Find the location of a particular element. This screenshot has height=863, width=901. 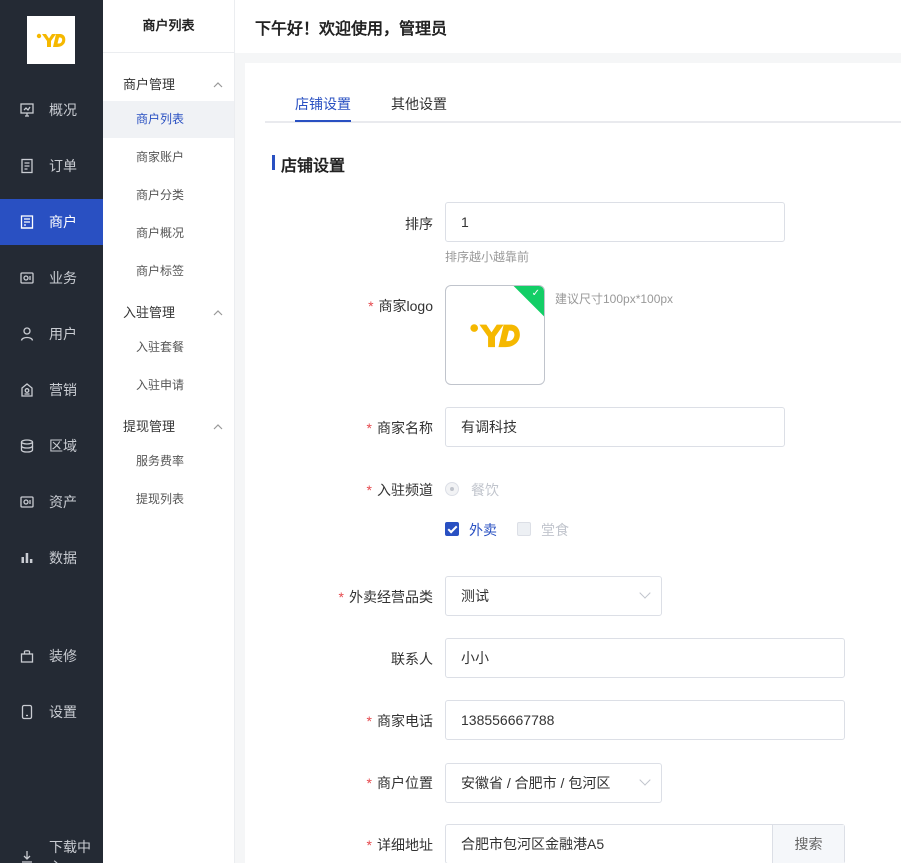

sub-item-merchant-accounts: 商家账户 is located at coordinates (168, 157).